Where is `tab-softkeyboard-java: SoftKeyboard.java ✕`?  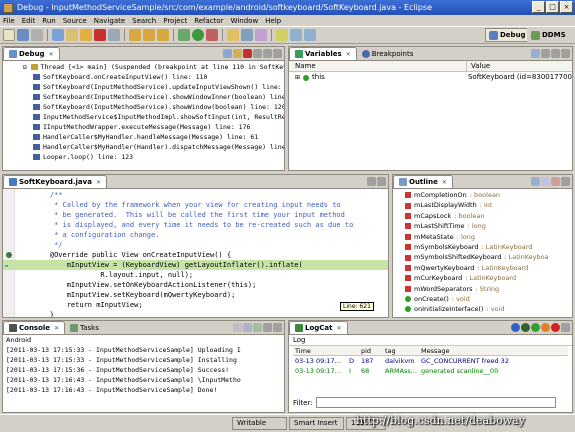 tab-softkeyboard-java: SoftKeyboard.java ✕ is located at coordinates (55, 181).